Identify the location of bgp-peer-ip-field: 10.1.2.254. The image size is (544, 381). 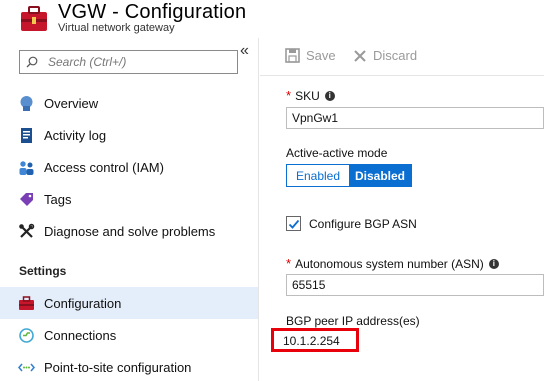
(311, 341).